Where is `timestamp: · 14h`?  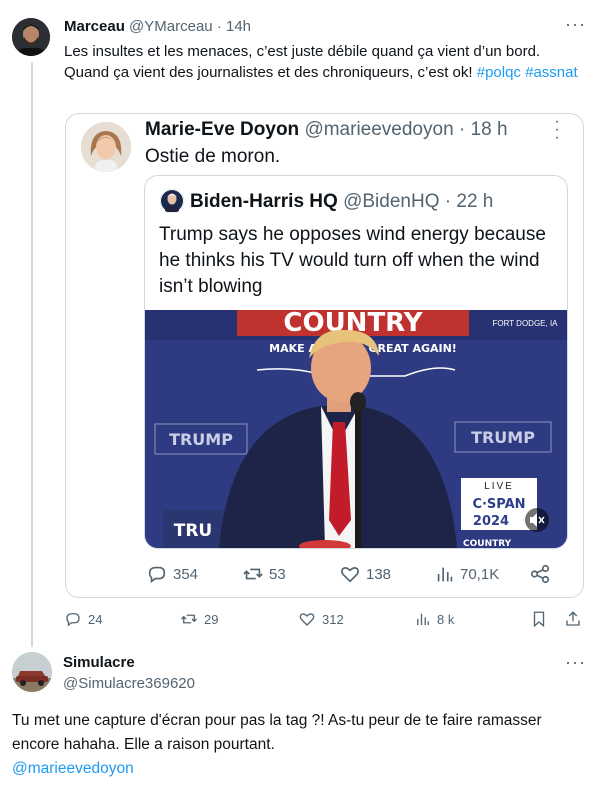
timestamp: · 14h is located at coordinates (234, 26).